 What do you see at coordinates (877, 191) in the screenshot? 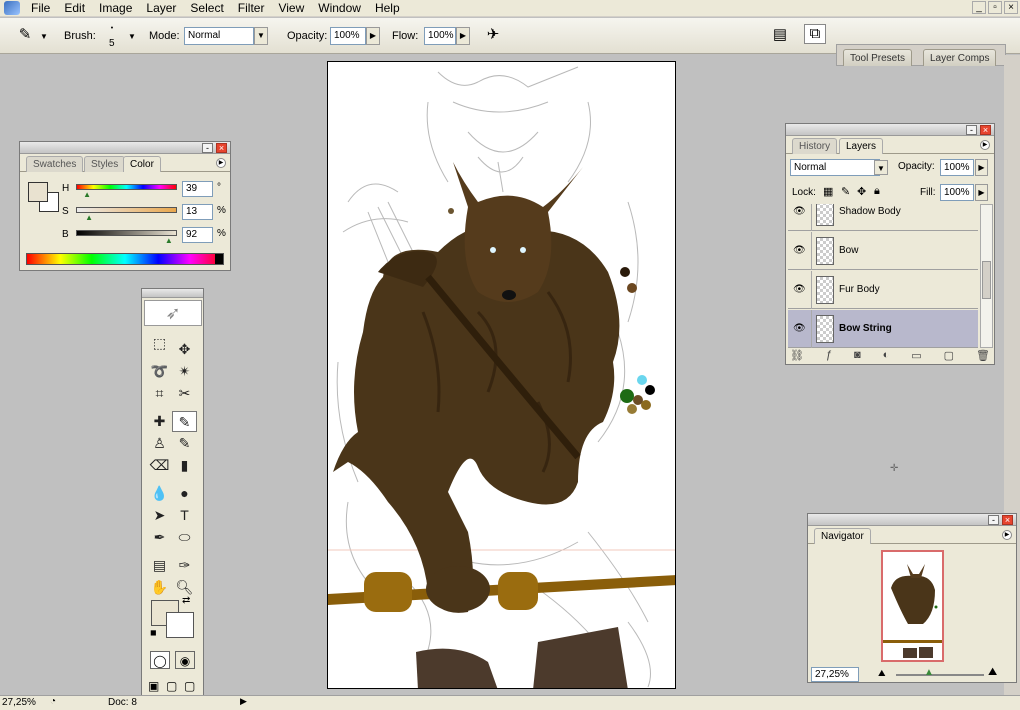
I see `lock-all-icon: 🔒︎` at bounding box center [877, 191].